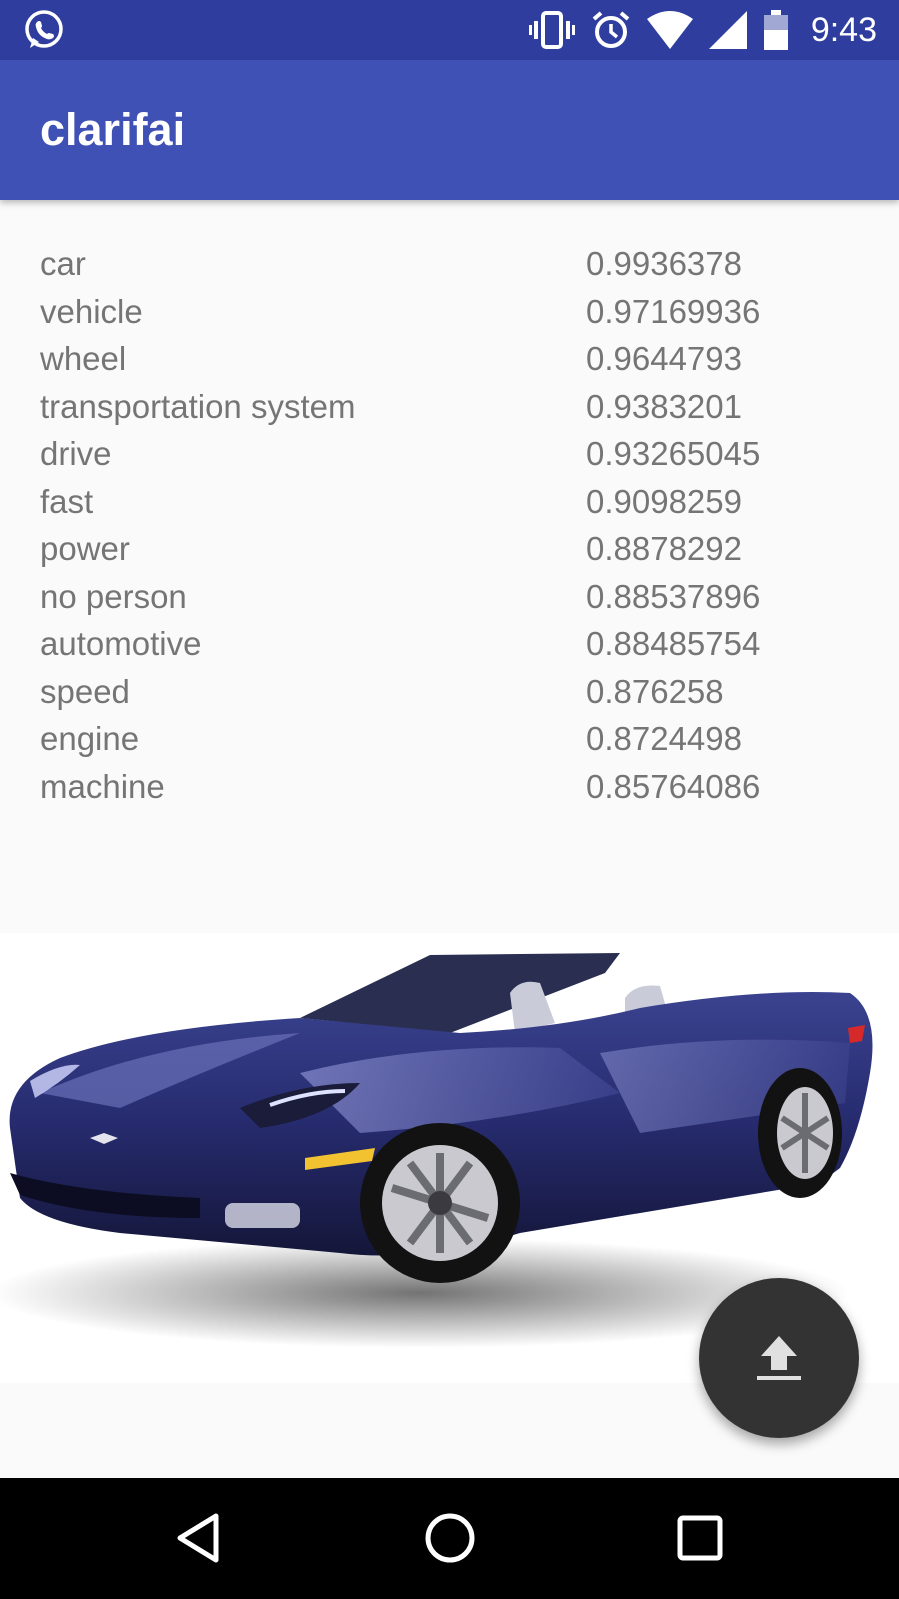 Image resolution: width=899 pixels, height=1599 pixels. I want to click on concept-label: machine, so click(102, 786).